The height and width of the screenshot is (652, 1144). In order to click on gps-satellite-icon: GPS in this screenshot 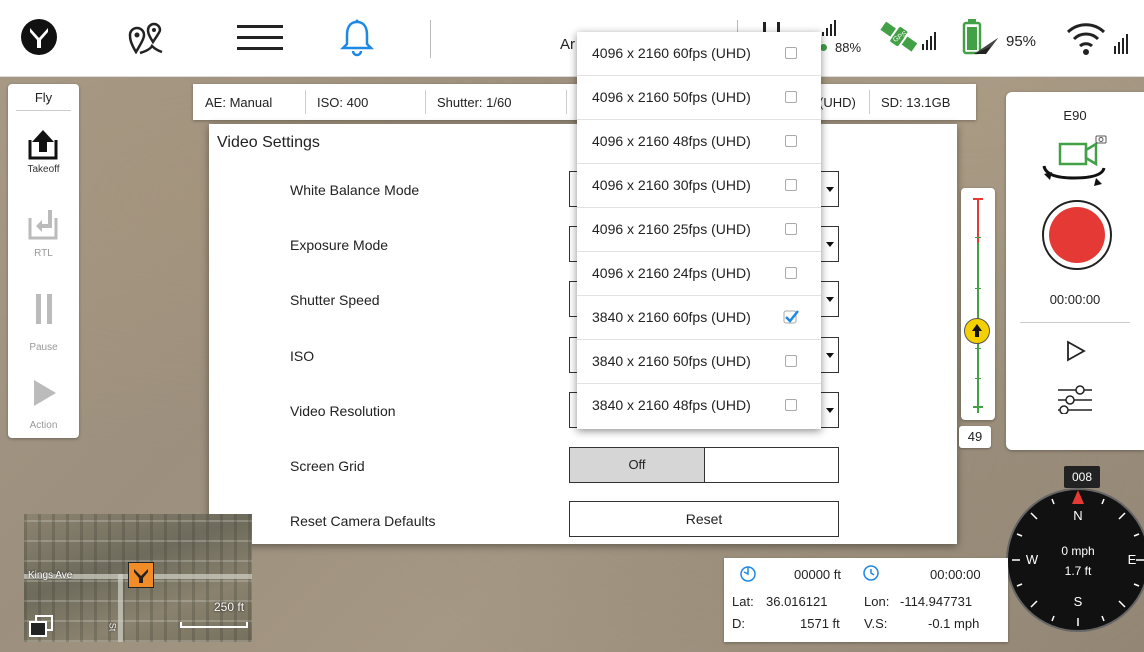, I will do `click(910, 38)`.